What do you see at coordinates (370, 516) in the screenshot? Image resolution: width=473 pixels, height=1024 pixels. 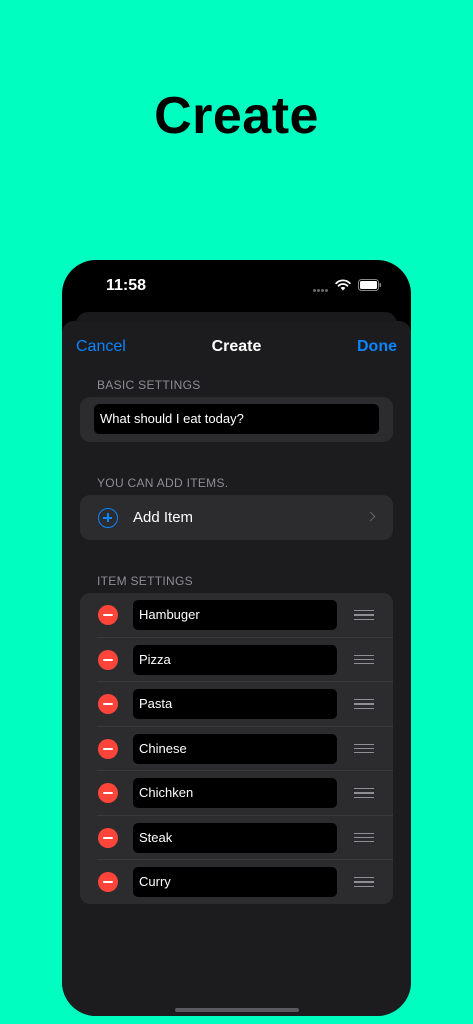 I see `chevron-right-icon` at bounding box center [370, 516].